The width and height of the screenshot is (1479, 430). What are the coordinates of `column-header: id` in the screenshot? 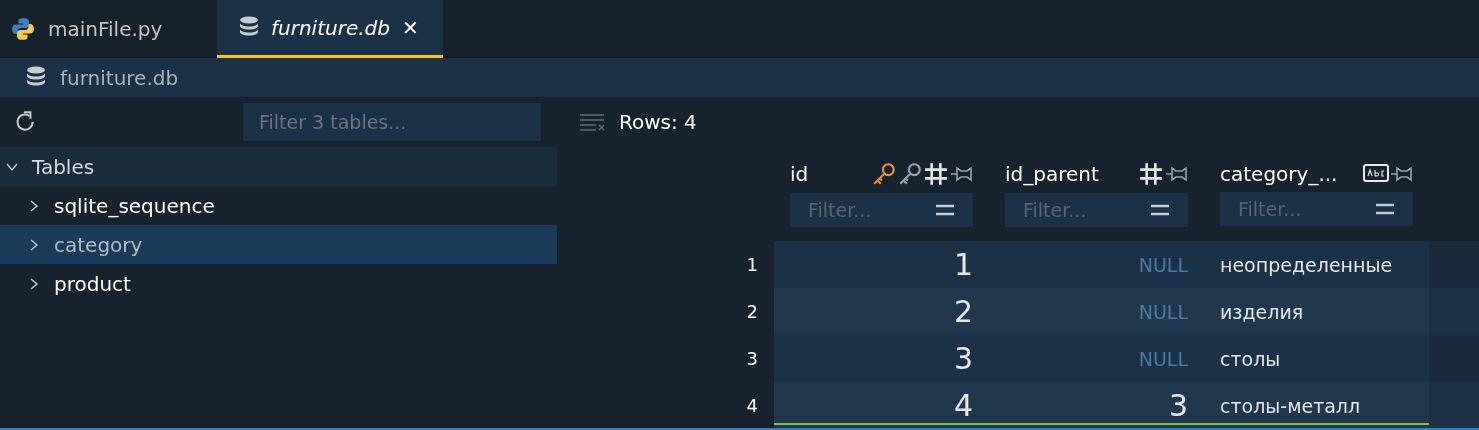 It's located at (799, 174).